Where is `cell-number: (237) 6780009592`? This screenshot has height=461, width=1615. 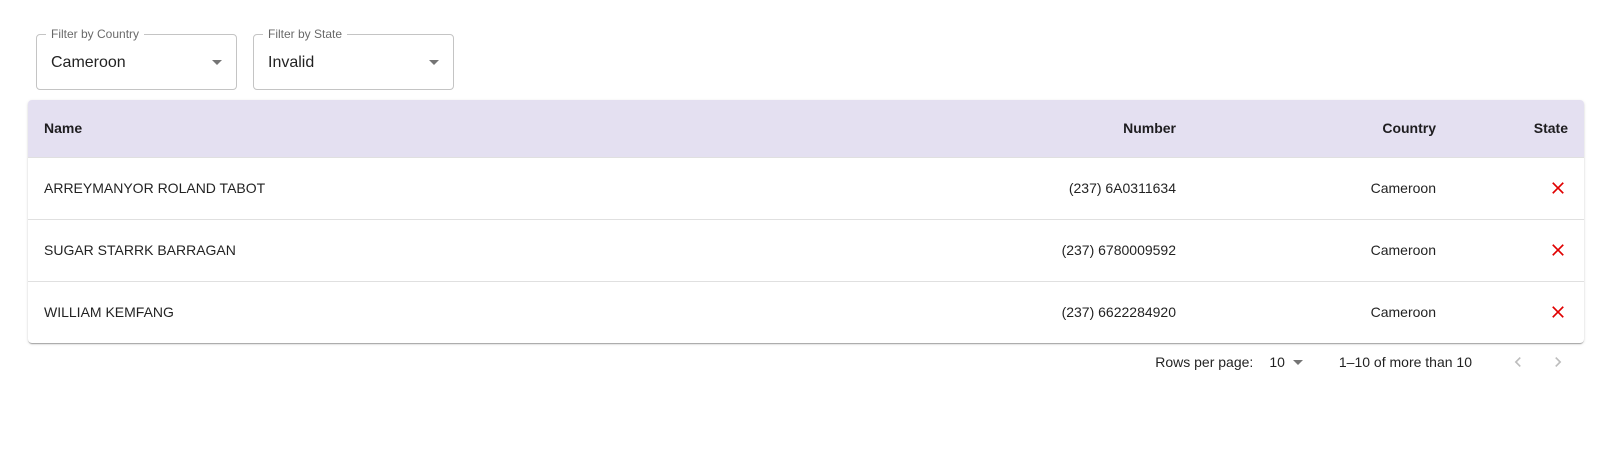
cell-number: (237) 6780009592 is located at coordinates (946, 250).